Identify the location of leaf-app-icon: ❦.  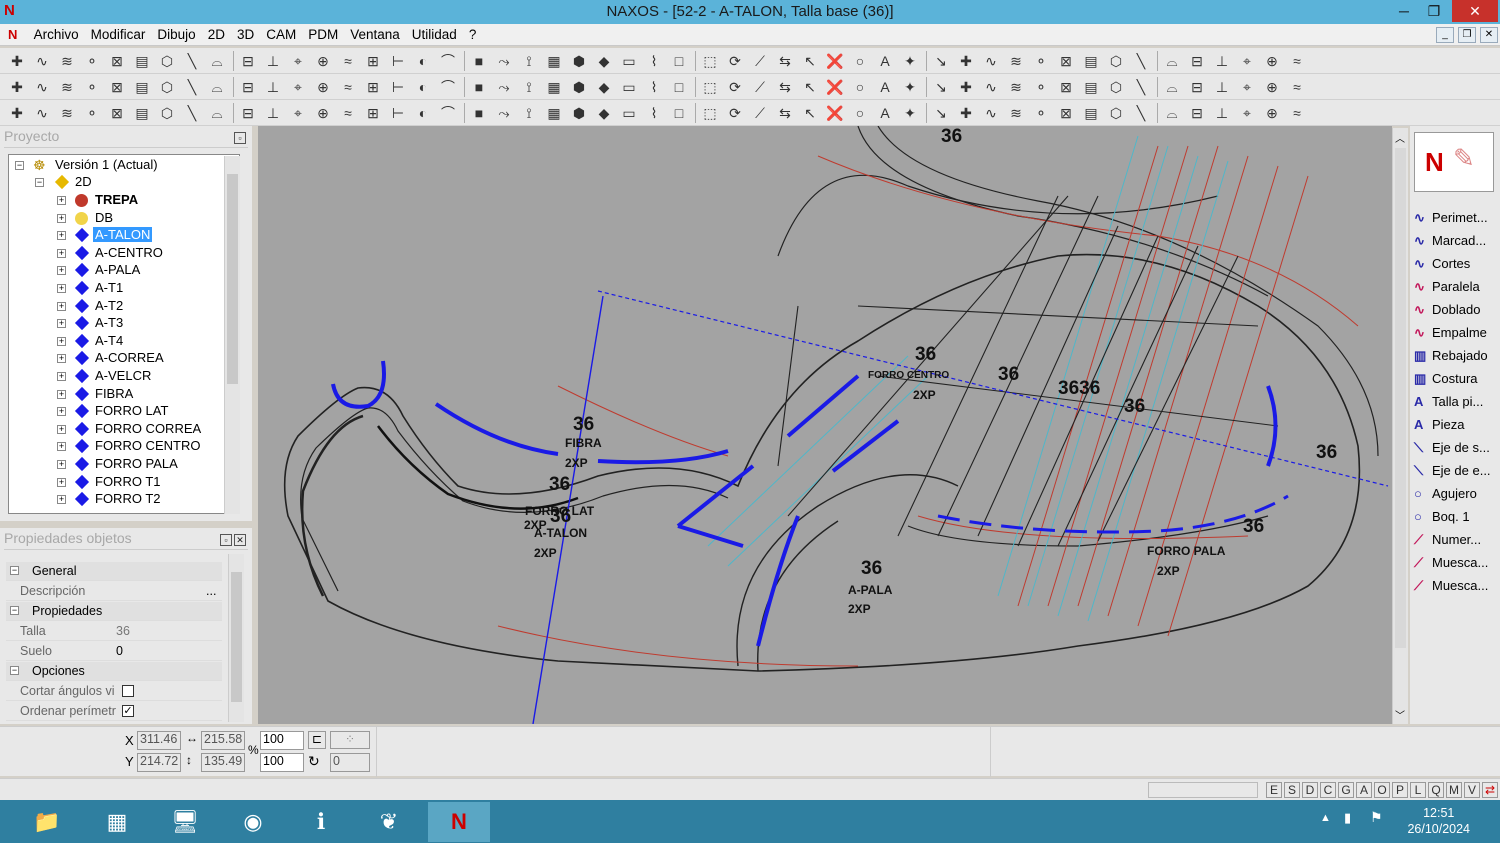
(389, 822).